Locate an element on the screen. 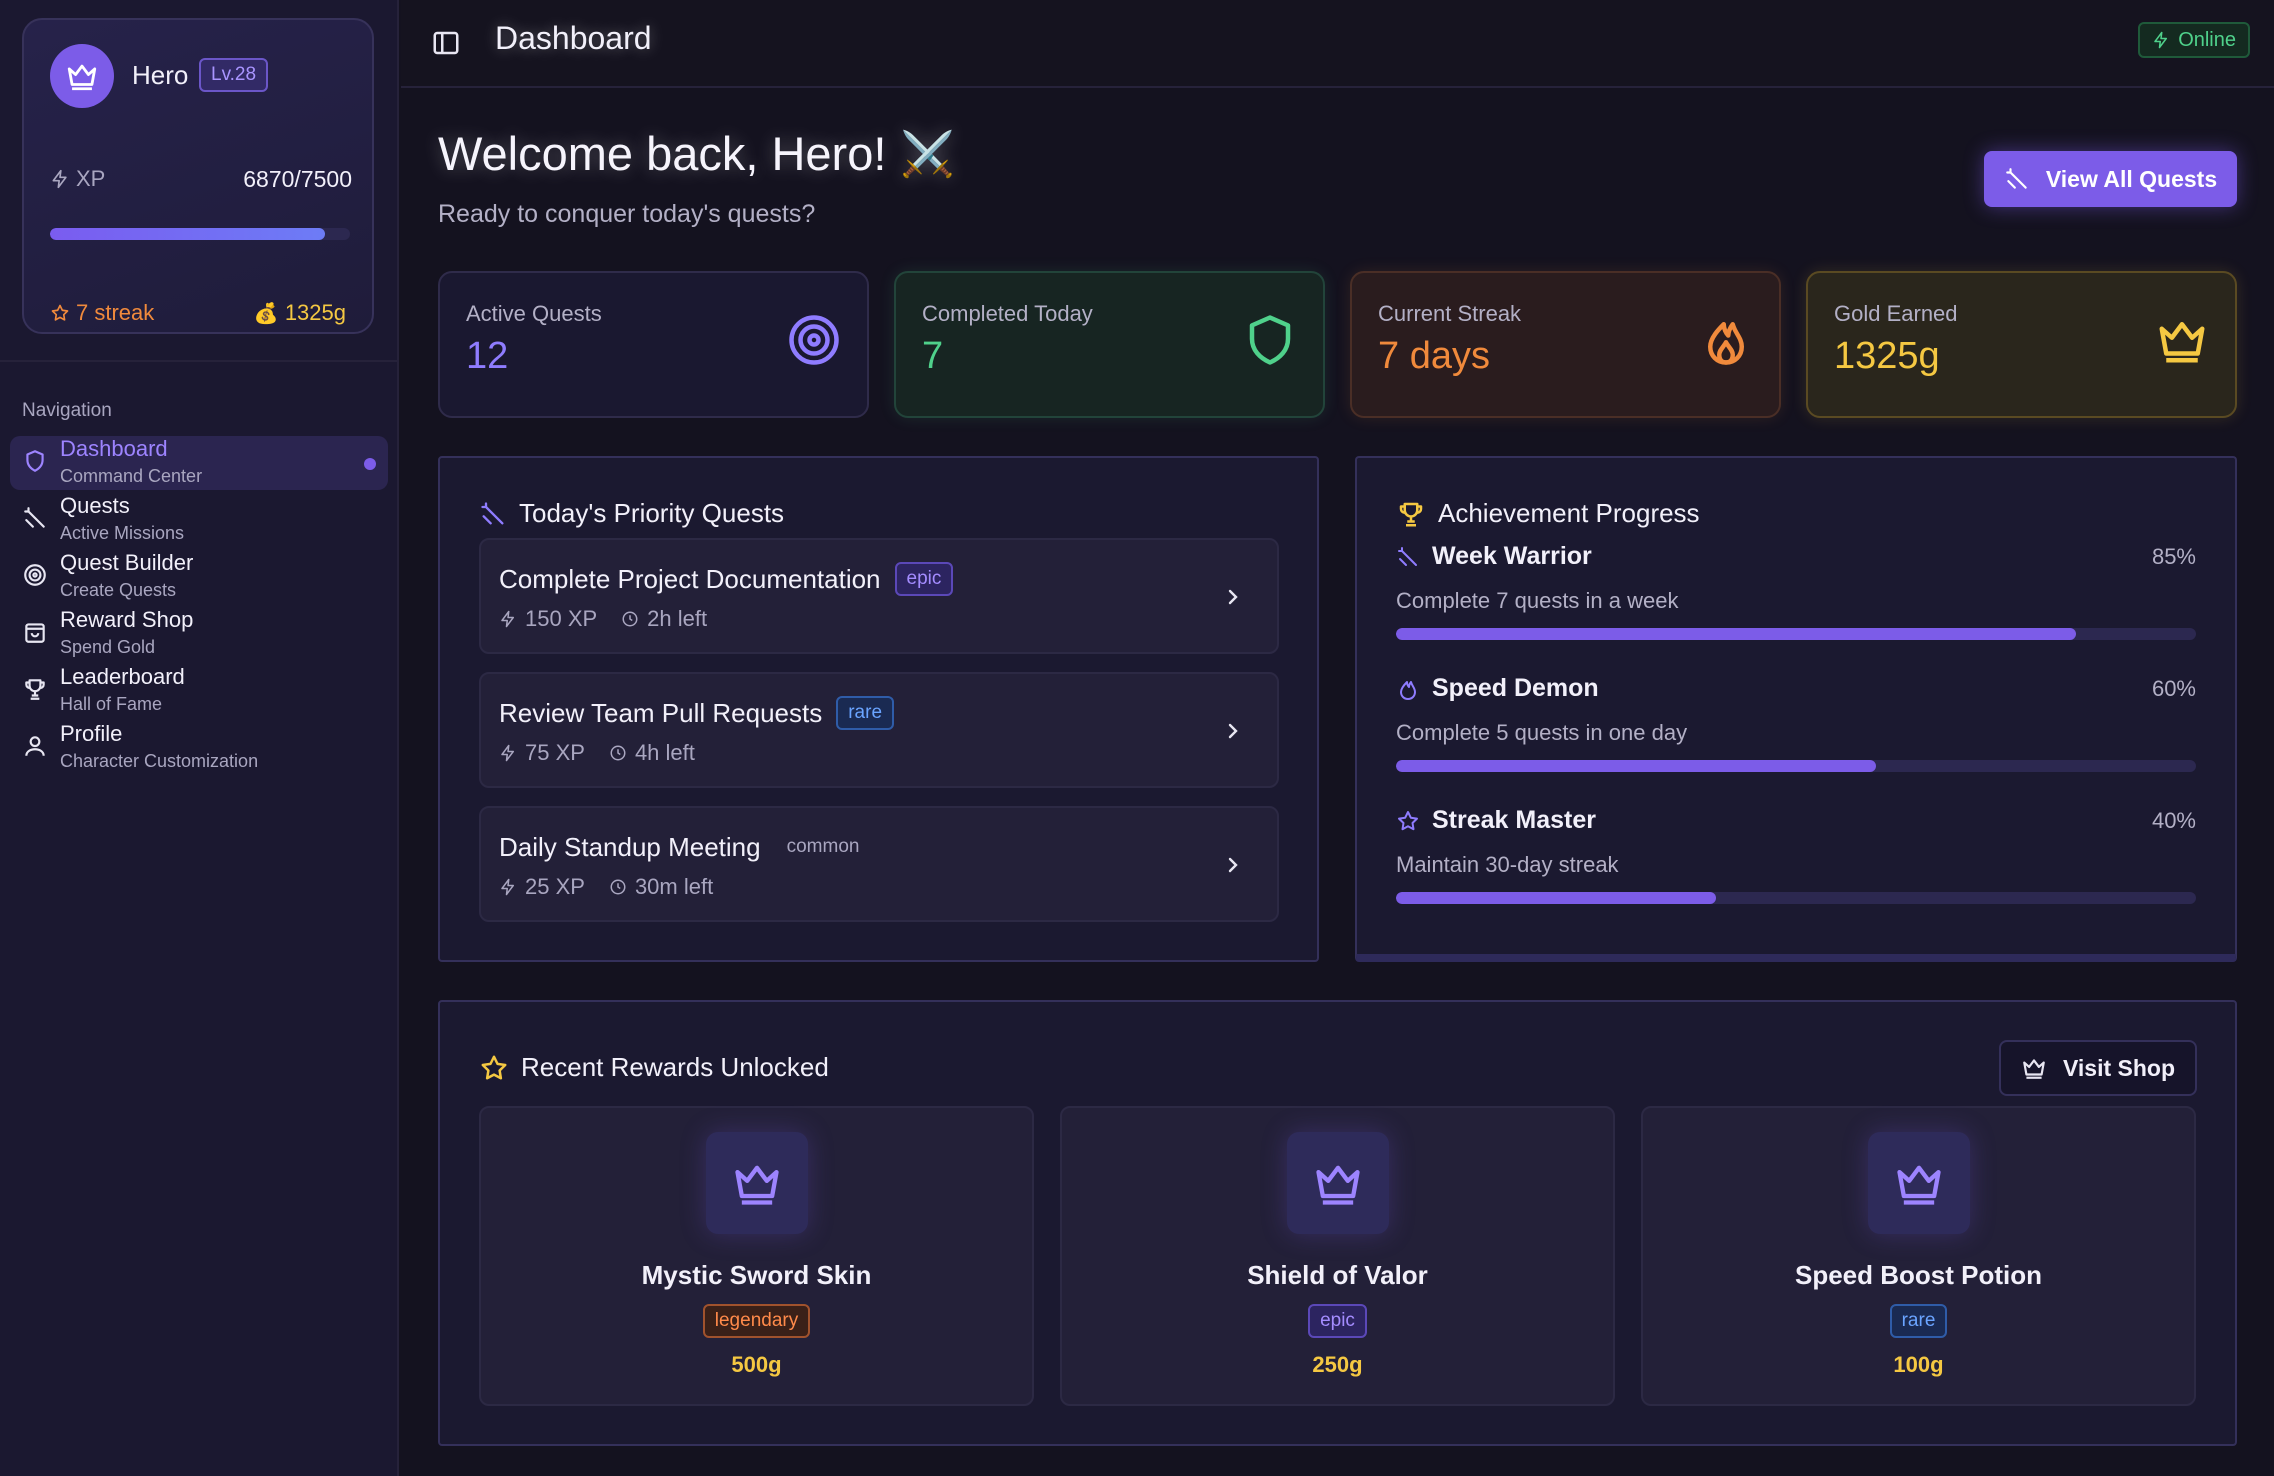  stat-label: Active Quests is located at coordinates (534, 313).